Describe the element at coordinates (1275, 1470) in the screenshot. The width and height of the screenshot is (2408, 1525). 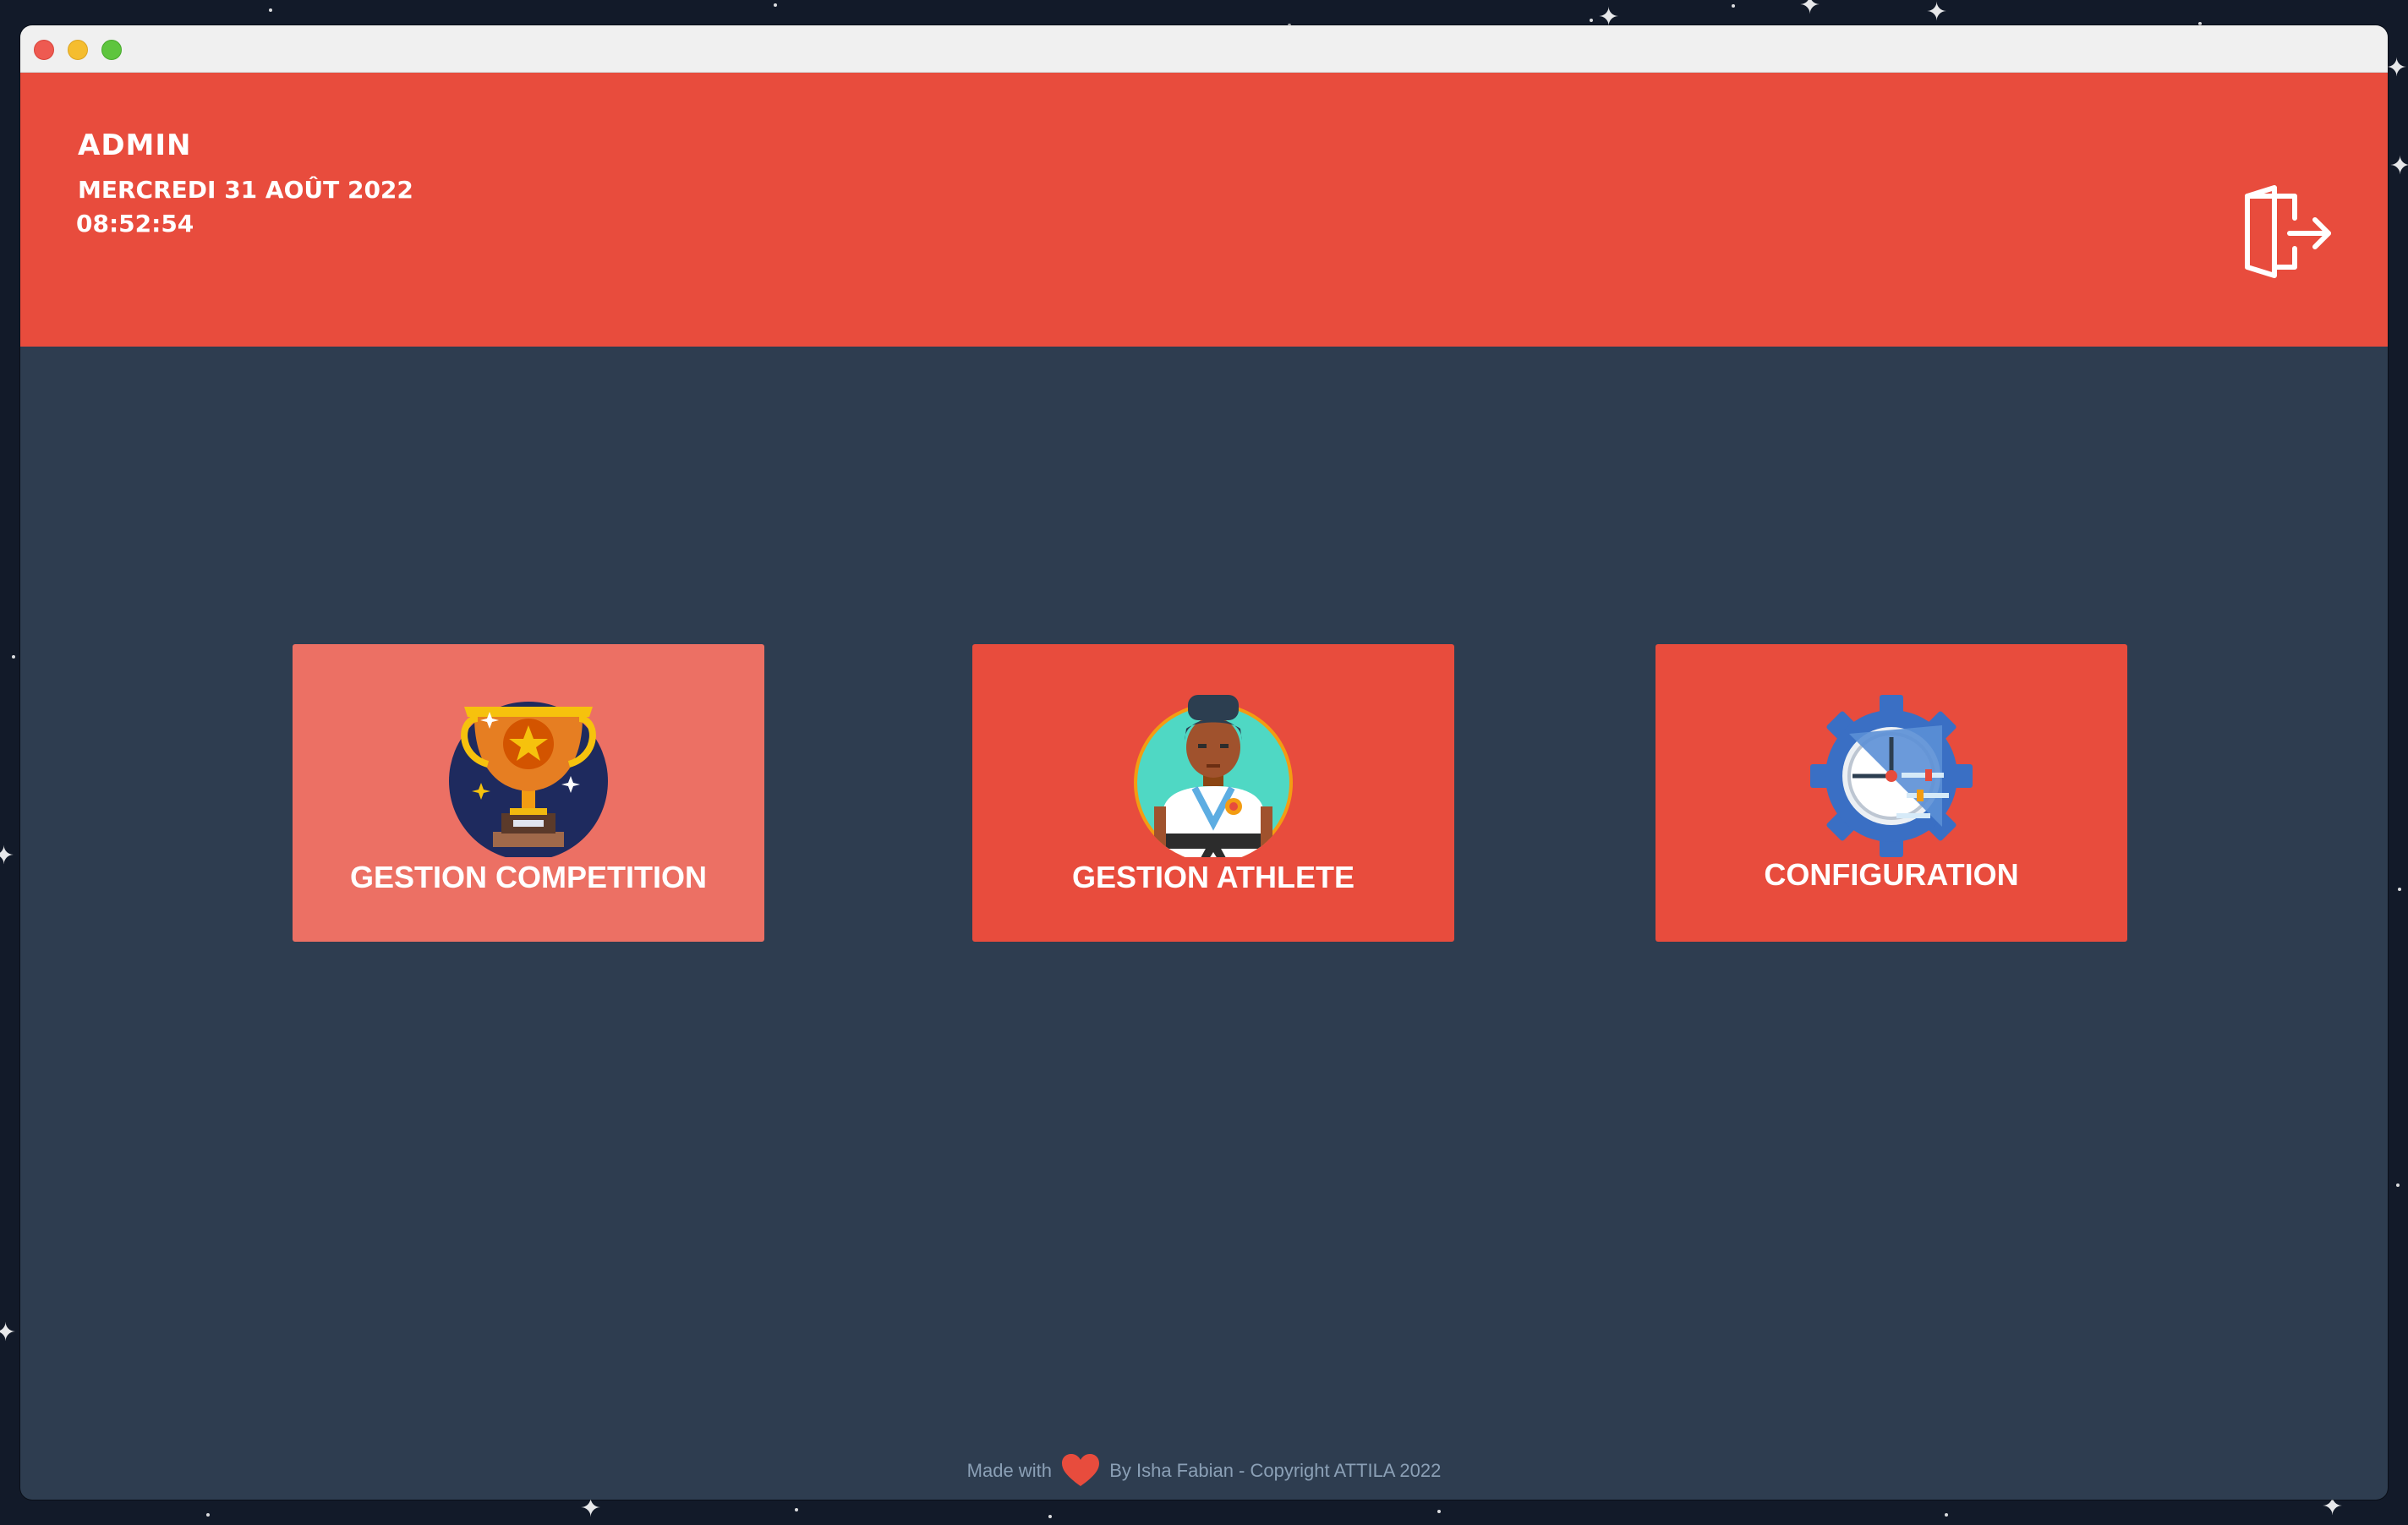
I see `footer-credits: By Isha Fabian - Copyright ATTILA 2022` at that location.